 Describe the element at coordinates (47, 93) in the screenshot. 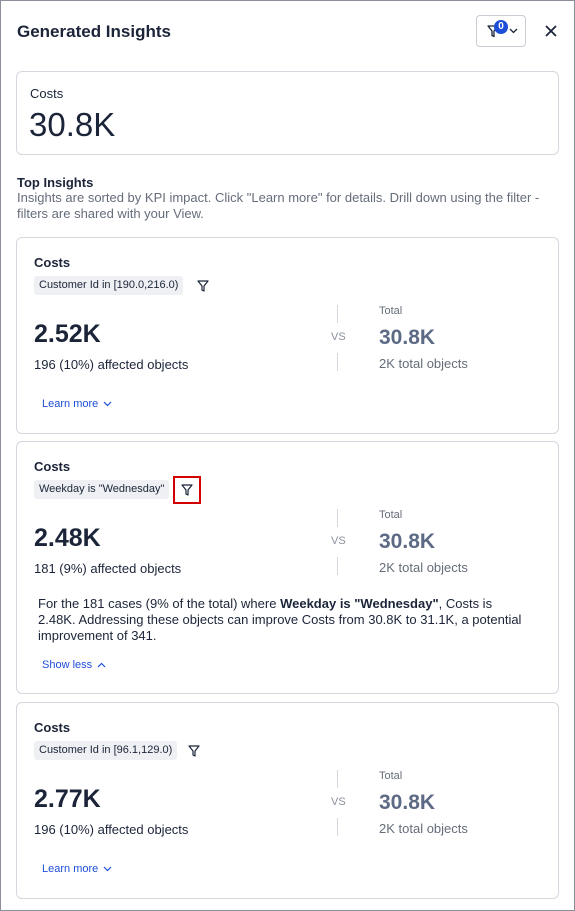

I see `kpi-label: Costs` at that location.